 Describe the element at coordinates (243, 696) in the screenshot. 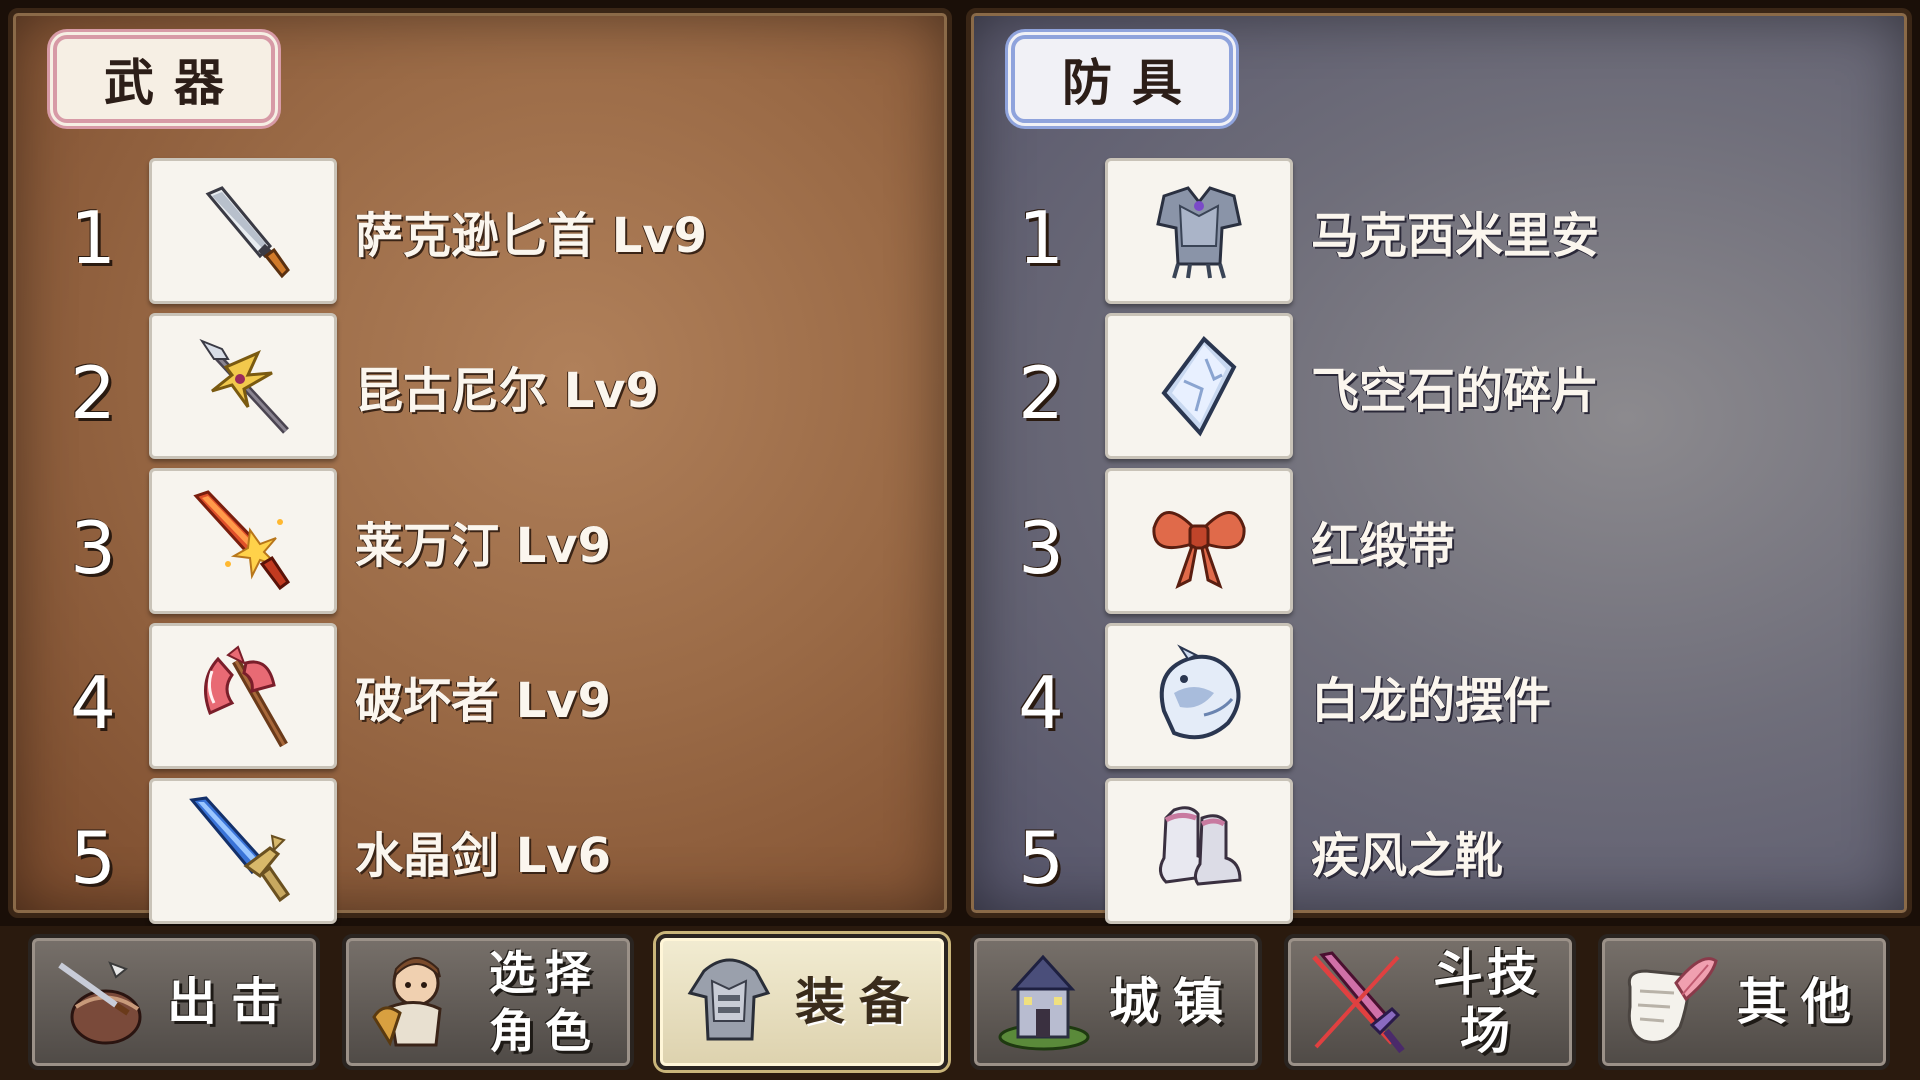

I see `axe-icon` at that location.